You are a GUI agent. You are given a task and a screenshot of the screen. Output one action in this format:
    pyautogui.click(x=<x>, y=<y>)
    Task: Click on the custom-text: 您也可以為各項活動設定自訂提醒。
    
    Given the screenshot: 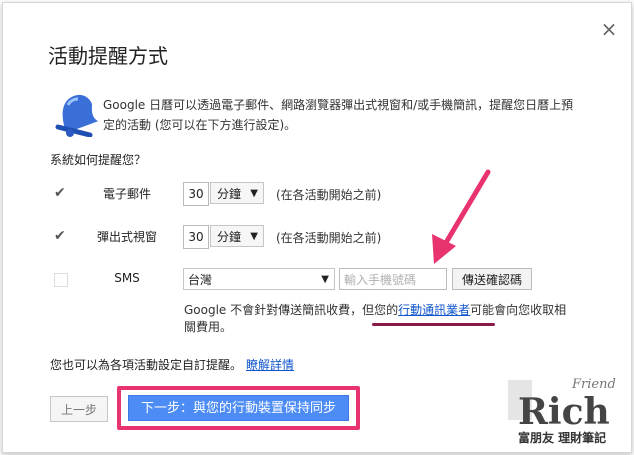 What is the action you would take?
    pyautogui.click(x=146, y=365)
    